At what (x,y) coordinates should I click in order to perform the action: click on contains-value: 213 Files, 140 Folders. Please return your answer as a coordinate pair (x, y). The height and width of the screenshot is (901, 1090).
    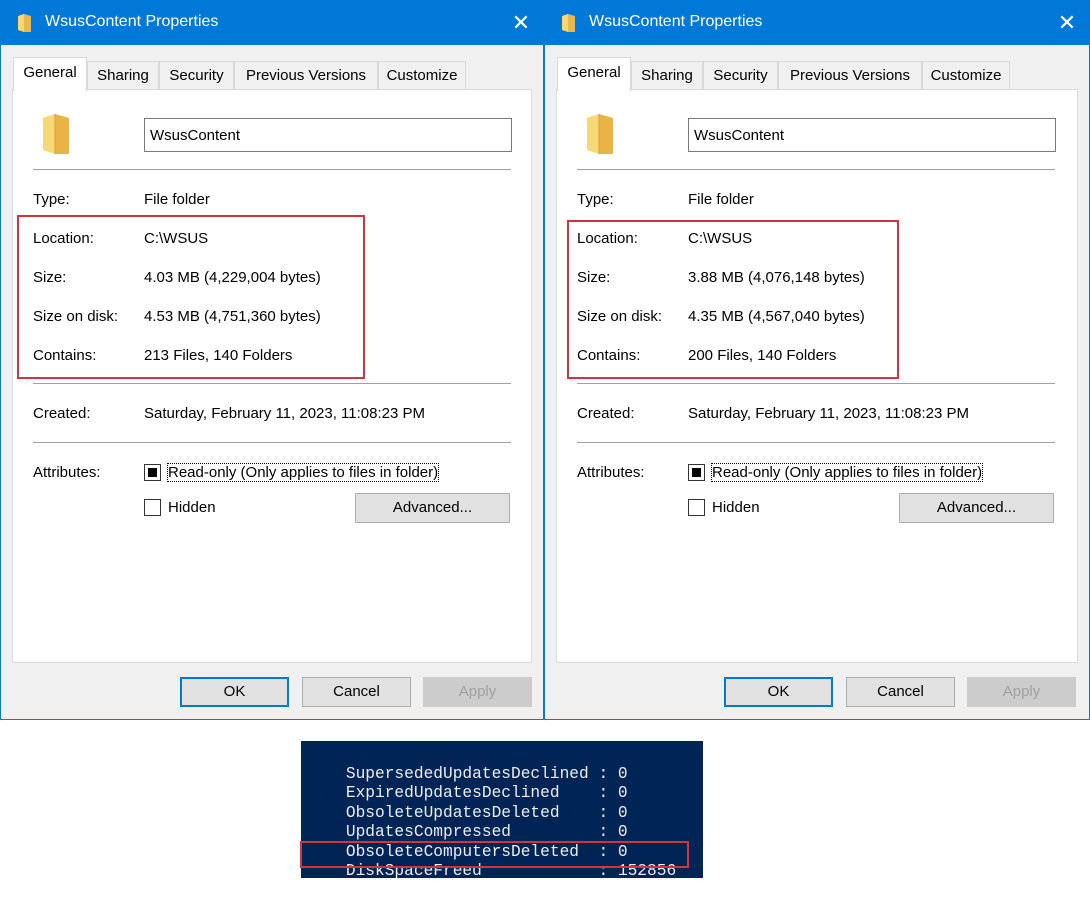
    Looking at the image, I should click on (218, 355).